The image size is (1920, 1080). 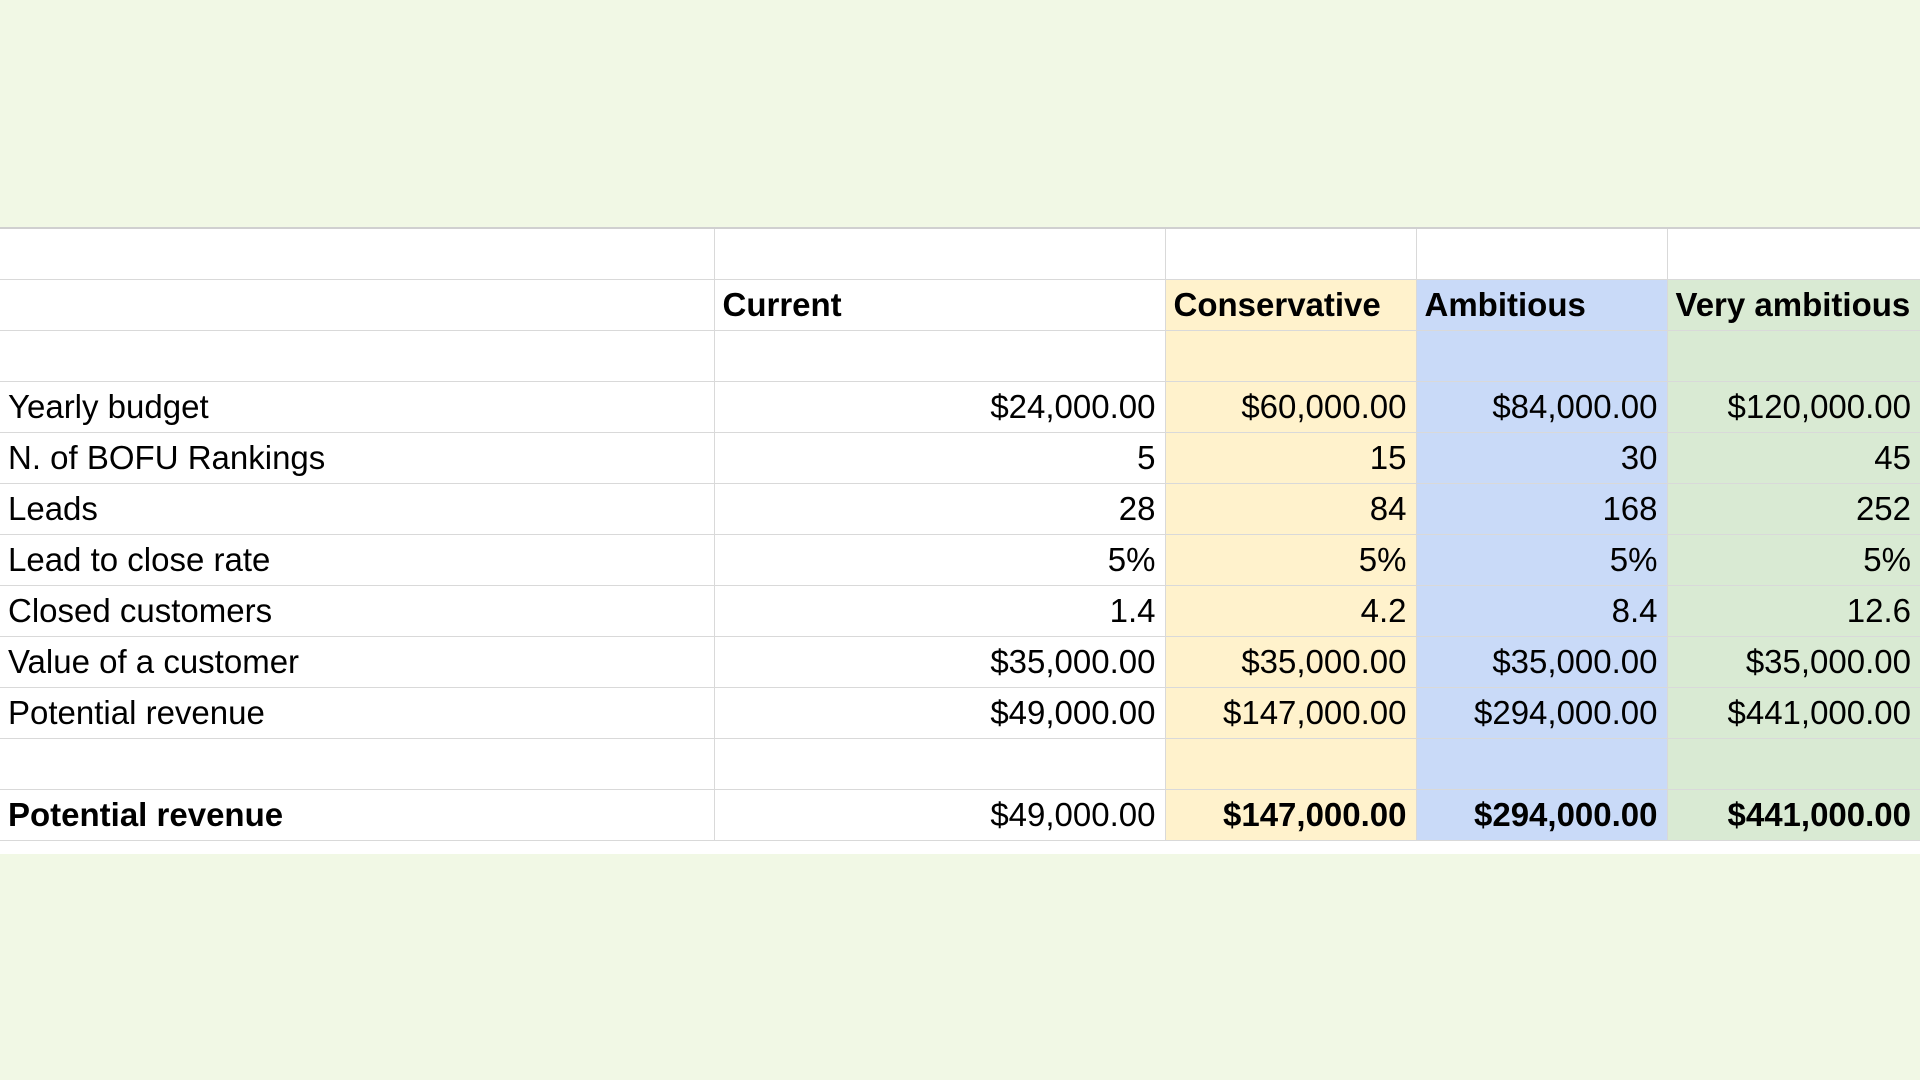 I want to click on value-current: 28, so click(x=940, y=509).